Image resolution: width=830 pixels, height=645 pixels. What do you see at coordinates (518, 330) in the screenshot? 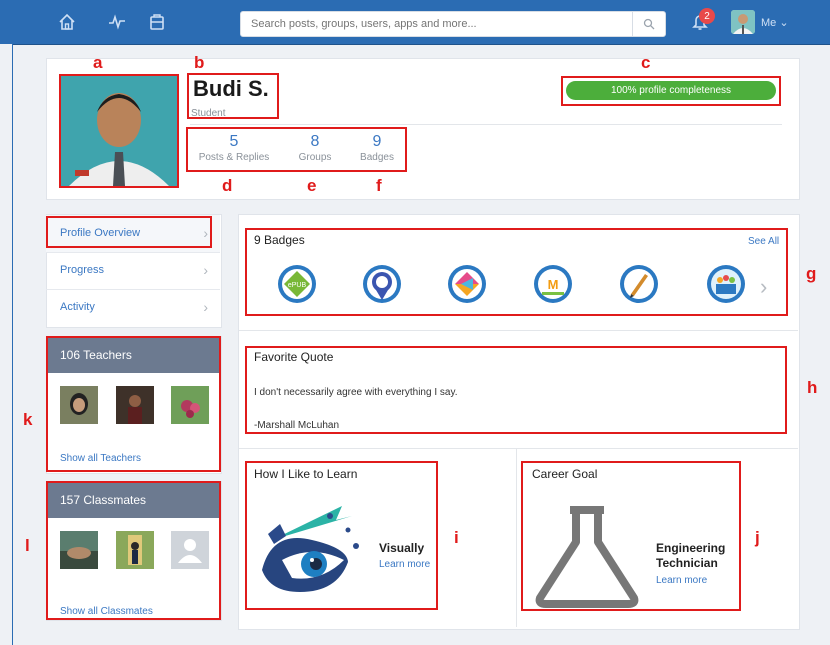
I see `badges-divider` at bounding box center [518, 330].